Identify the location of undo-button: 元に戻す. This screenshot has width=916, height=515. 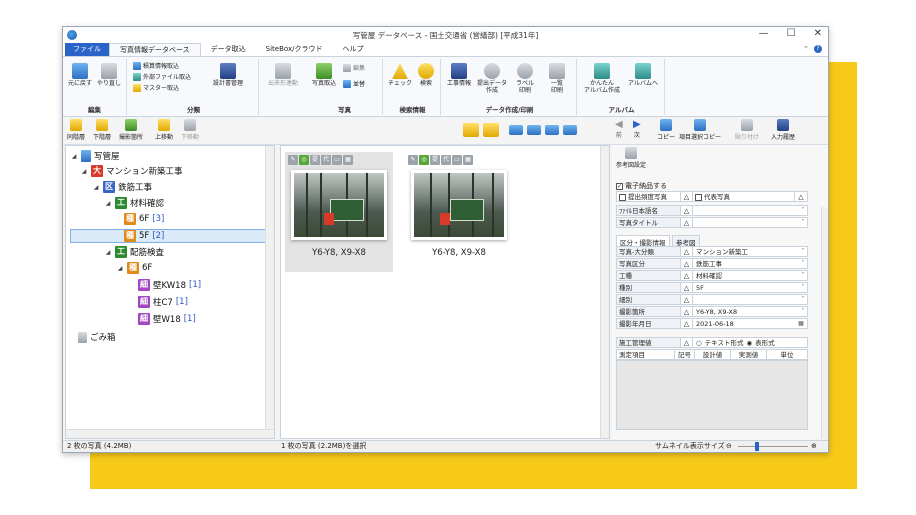
(80, 75).